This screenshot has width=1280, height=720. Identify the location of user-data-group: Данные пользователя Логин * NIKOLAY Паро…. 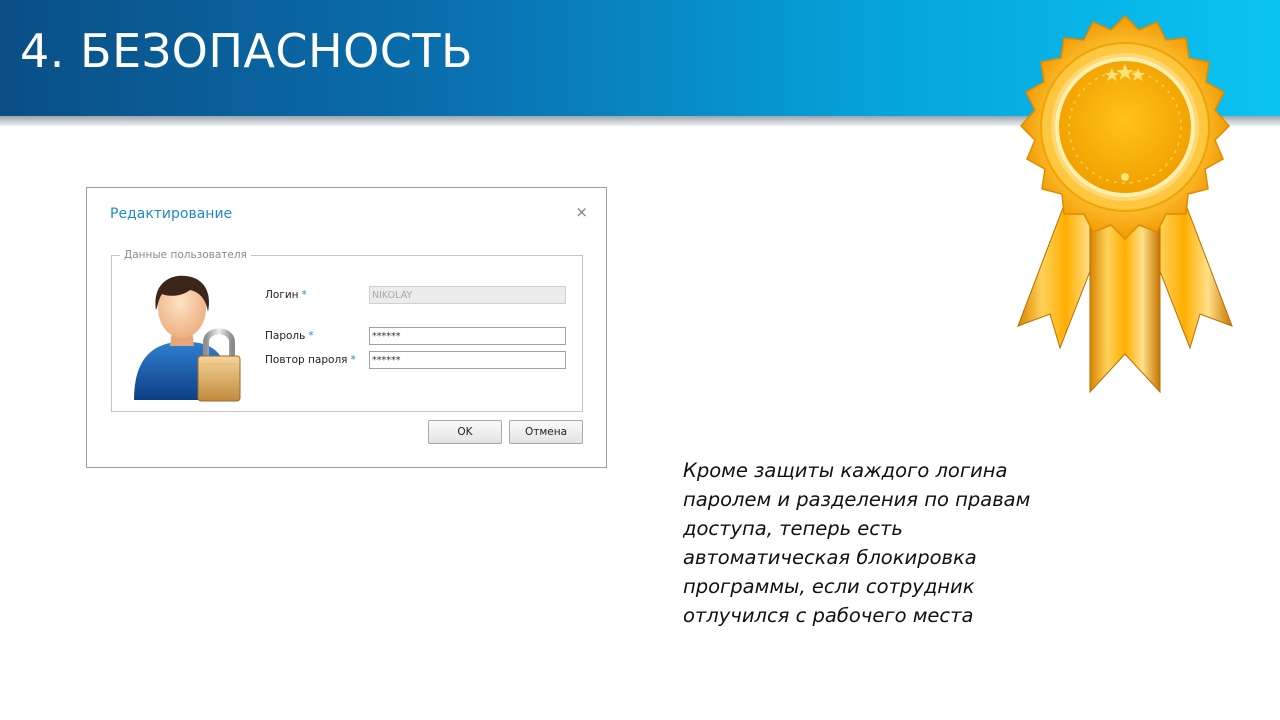
(347, 330).